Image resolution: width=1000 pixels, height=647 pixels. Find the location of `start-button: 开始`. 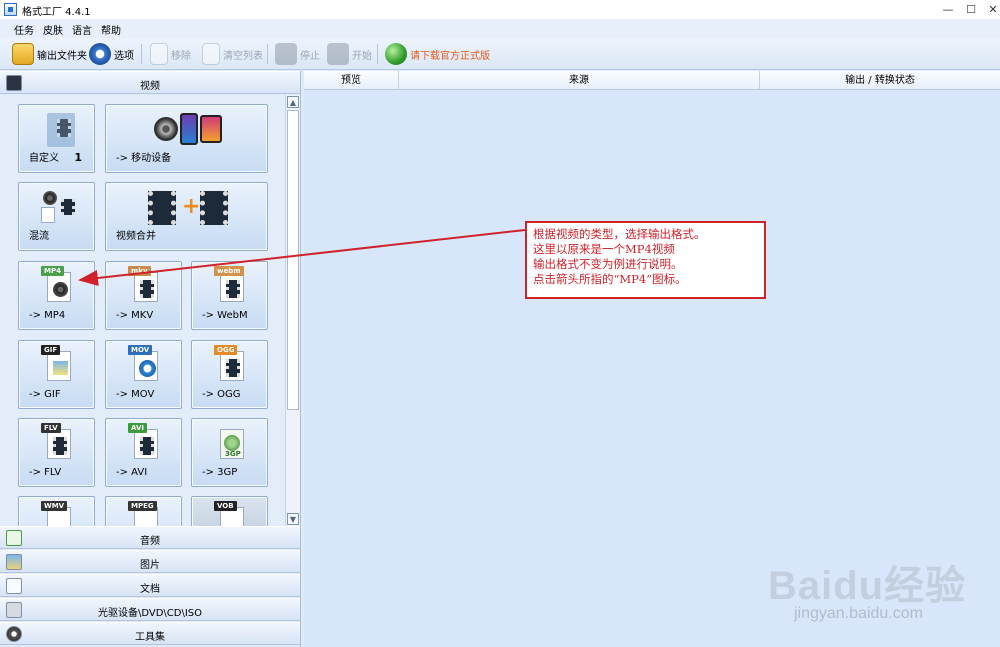

start-button: 开始 is located at coordinates (349, 54).